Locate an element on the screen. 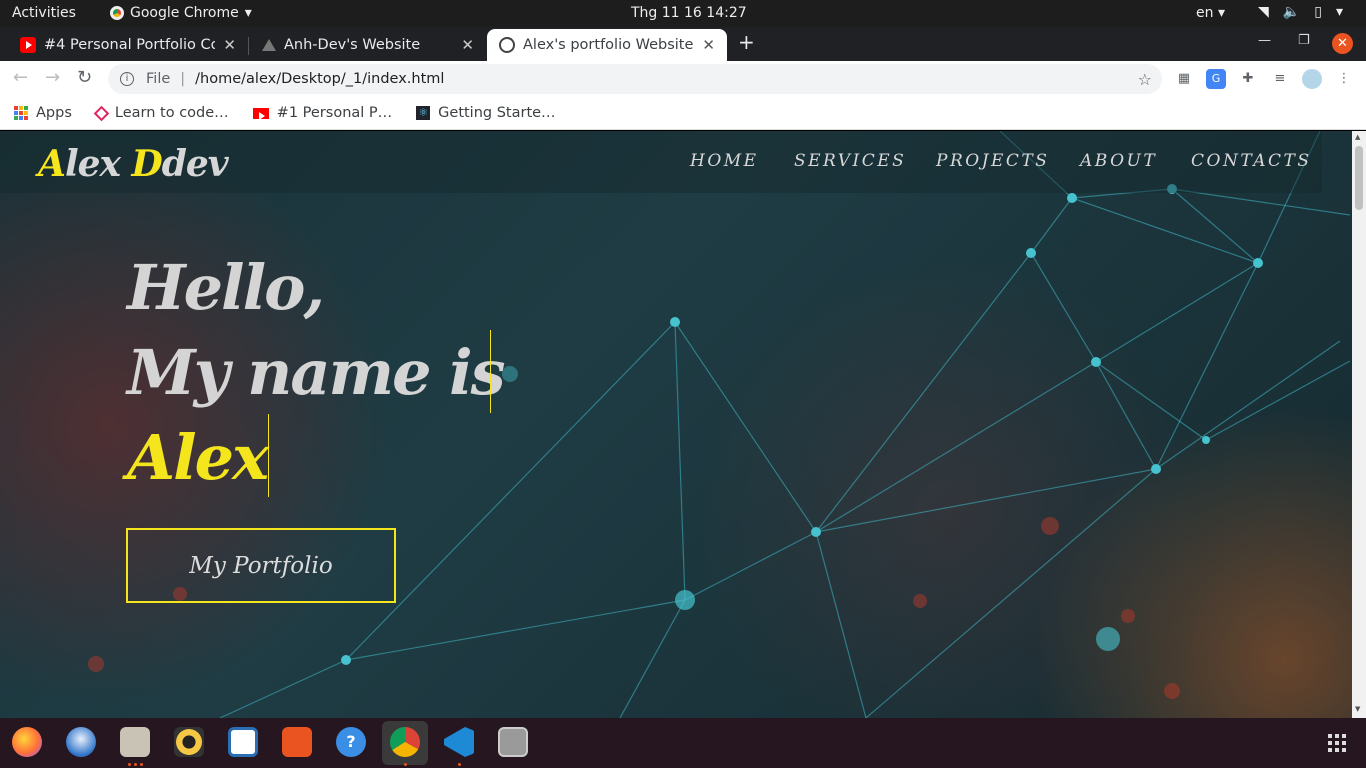 The height and width of the screenshot is (768, 1366). firefox-icon is located at coordinates (27, 742).